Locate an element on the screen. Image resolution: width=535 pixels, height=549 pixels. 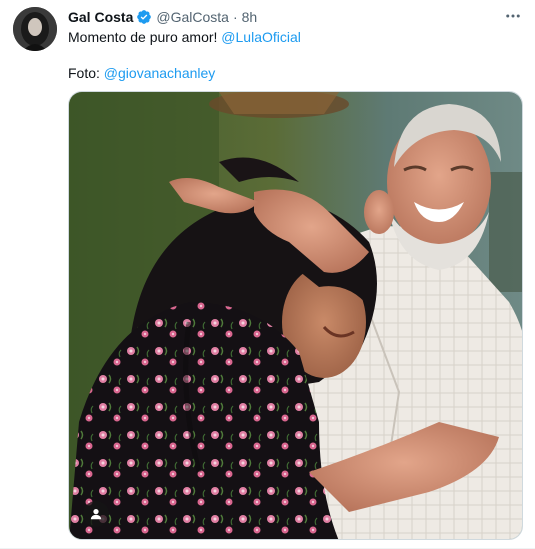
person-icon is located at coordinates (96, 514).